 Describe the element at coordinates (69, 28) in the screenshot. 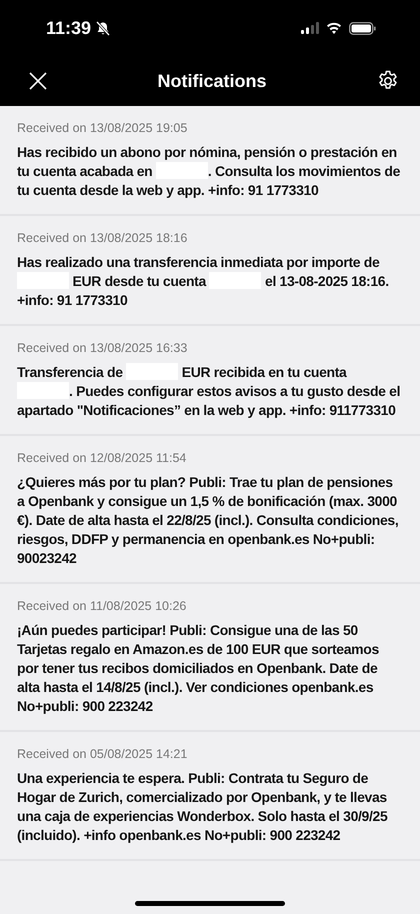

I see `status-time: 11:39` at that location.